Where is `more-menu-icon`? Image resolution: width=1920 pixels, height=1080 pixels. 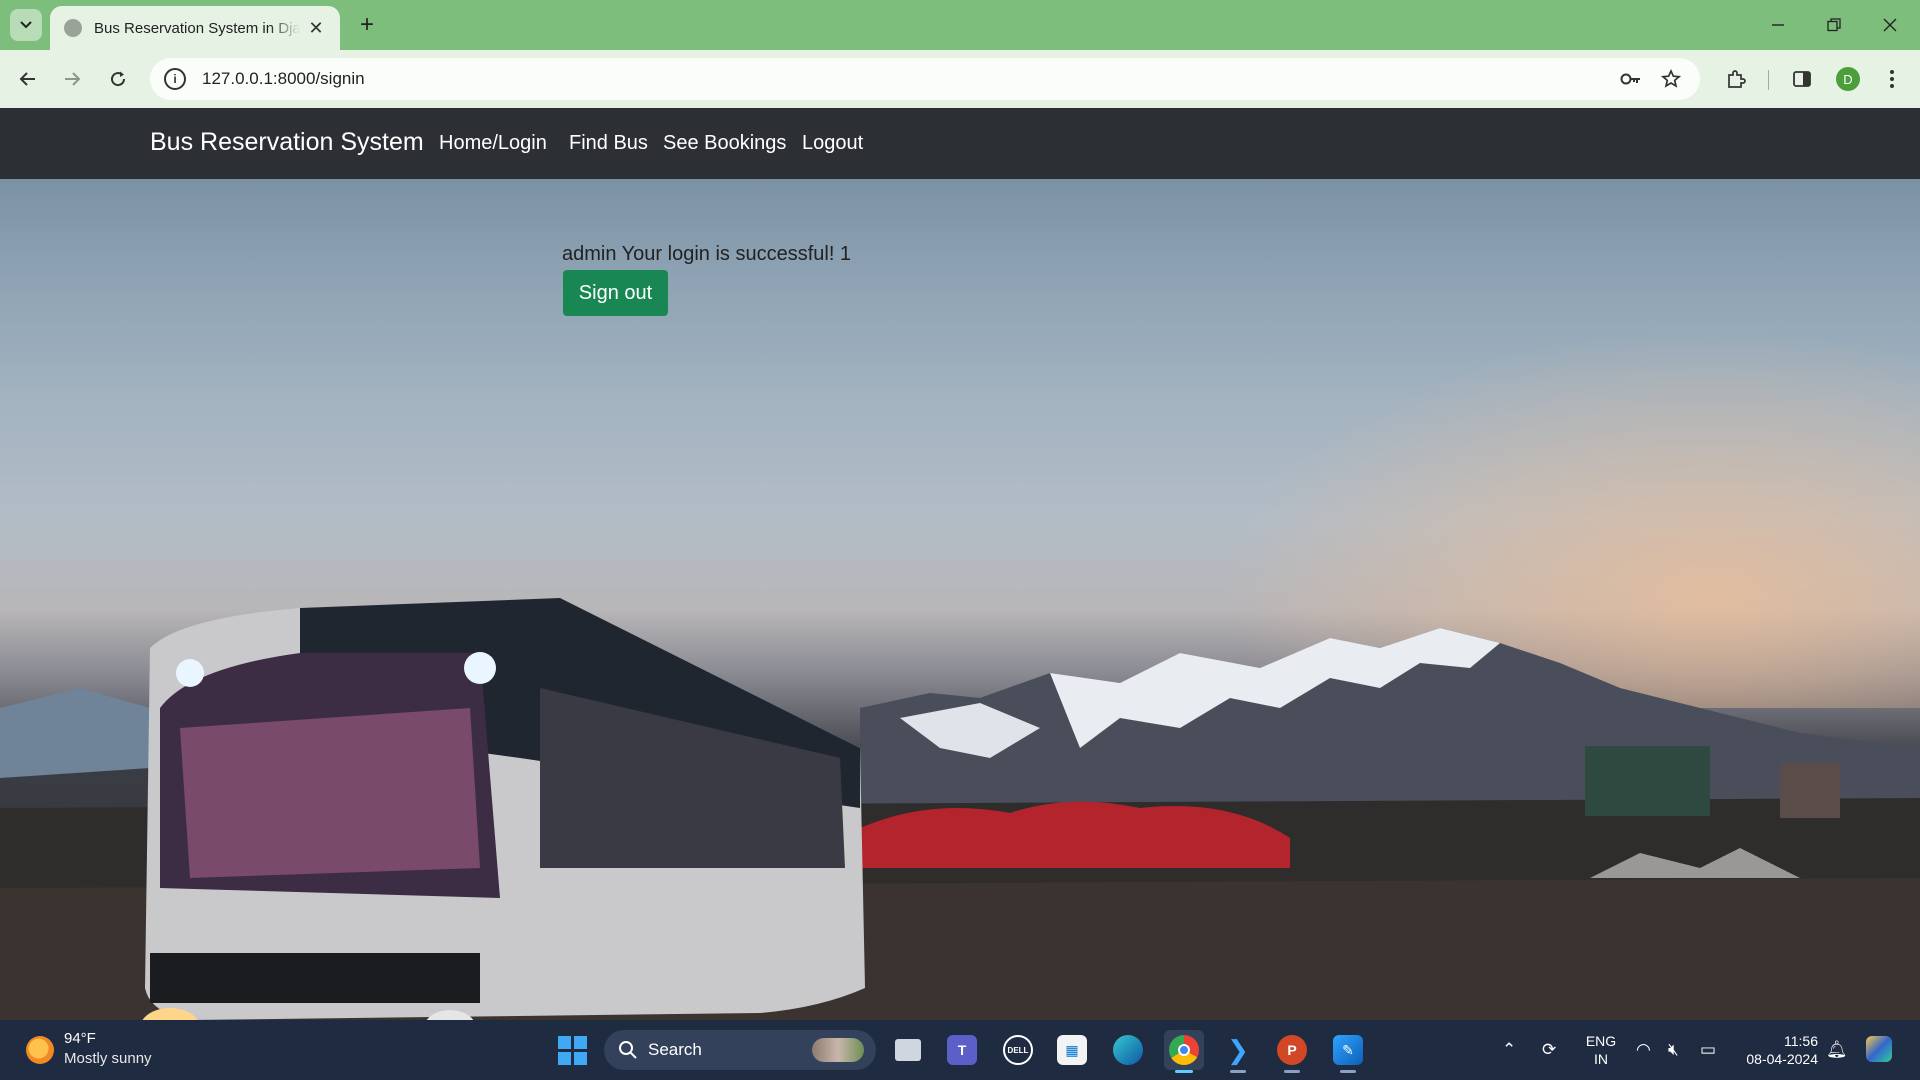
more-menu-icon is located at coordinates (1892, 79).